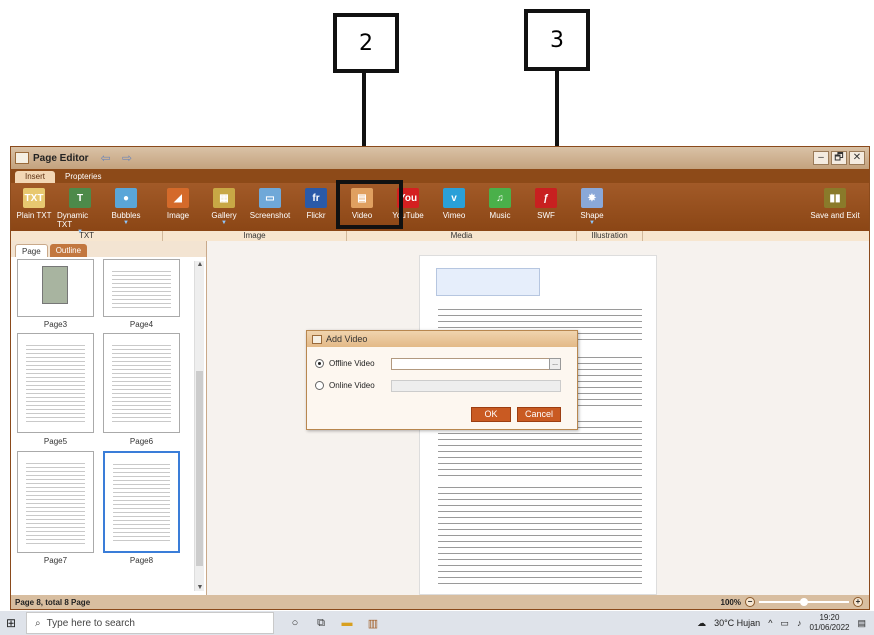  I want to click on ribbon-button-label: Vimeo, so click(454, 215).